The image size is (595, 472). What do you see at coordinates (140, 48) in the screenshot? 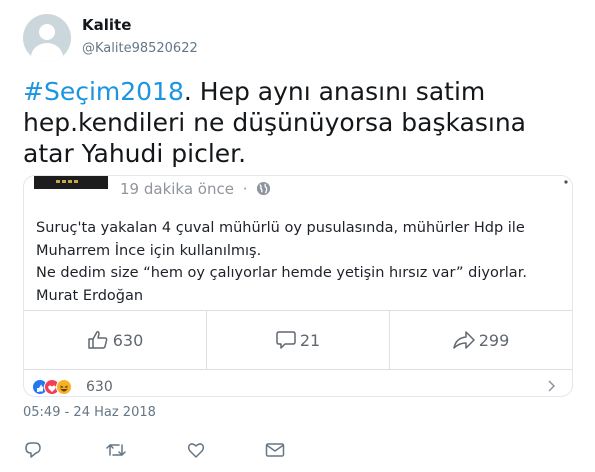
I see `user-handle: @Kalite98520622` at bounding box center [140, 48].